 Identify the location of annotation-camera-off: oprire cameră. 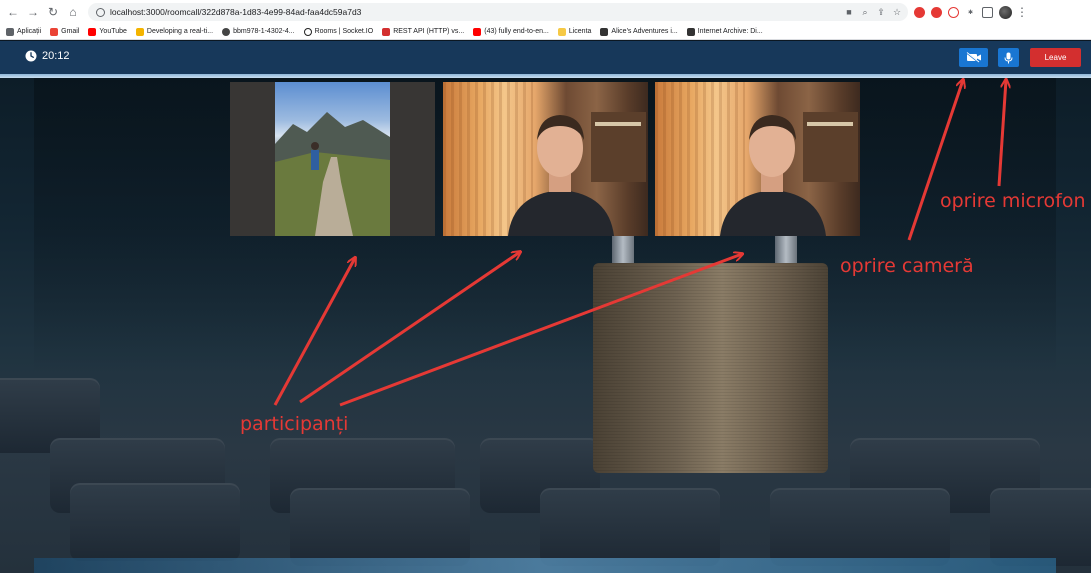
(907, 266).